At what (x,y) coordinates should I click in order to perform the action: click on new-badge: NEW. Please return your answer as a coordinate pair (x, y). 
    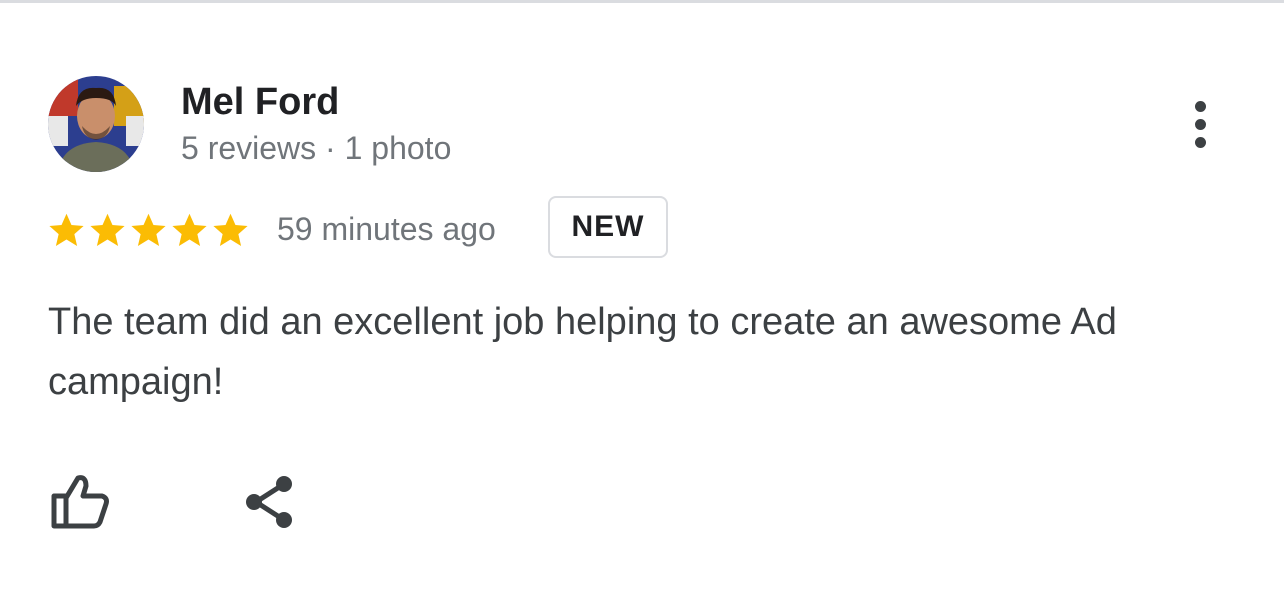
    Looking at the image, I should click on (608, 227).